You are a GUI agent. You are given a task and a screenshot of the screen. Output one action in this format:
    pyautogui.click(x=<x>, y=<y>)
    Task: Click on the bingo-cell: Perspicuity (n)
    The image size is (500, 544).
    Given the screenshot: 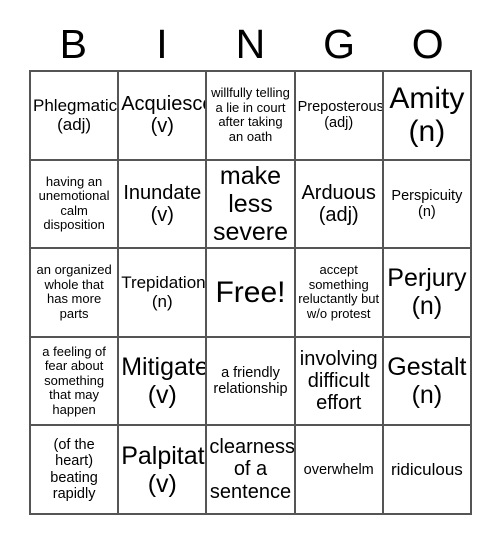 What is the action you would take?
    pyautogui.click(x=427, y=205)
    